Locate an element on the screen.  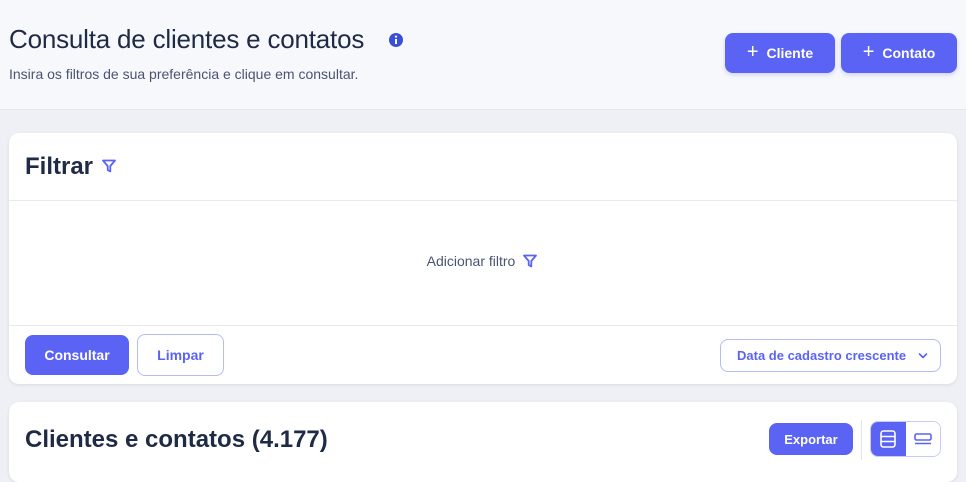
card-view-icon is located at coordinates (888, 439).